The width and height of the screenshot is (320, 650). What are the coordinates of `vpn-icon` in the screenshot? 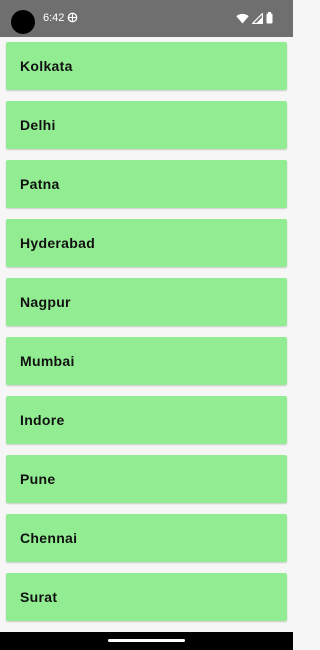 It's located at (72, 17).